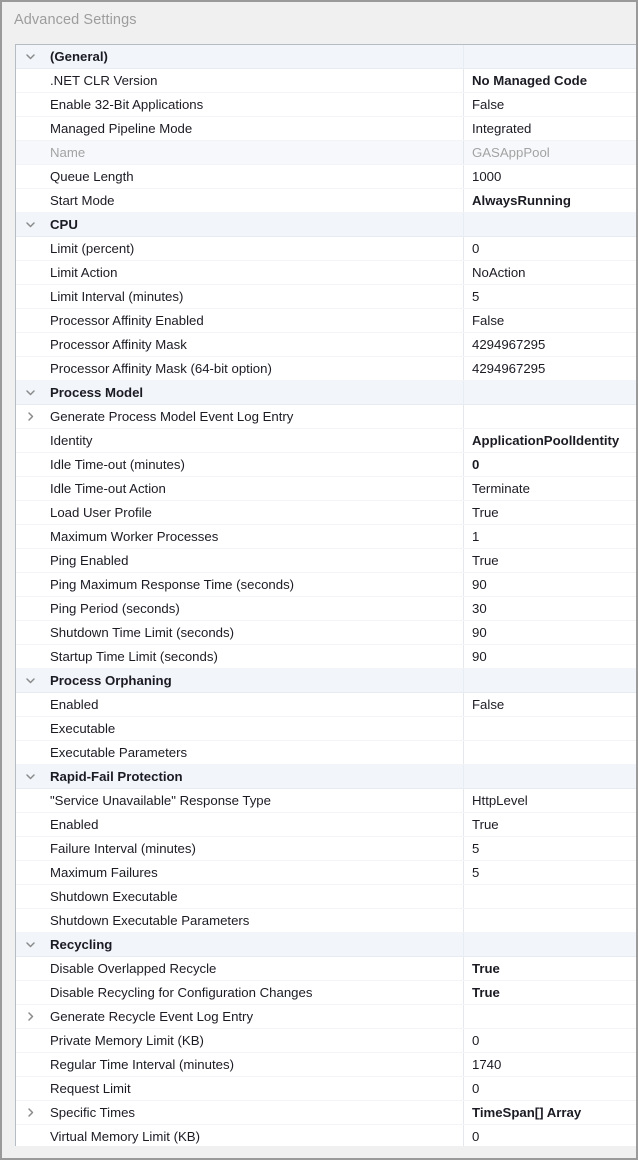  What do you see at coordinates (326, 201) in the screenshot?
I see `property-grid-row: Start Mode AlwaysRunning` at bounding box center [326, 201].